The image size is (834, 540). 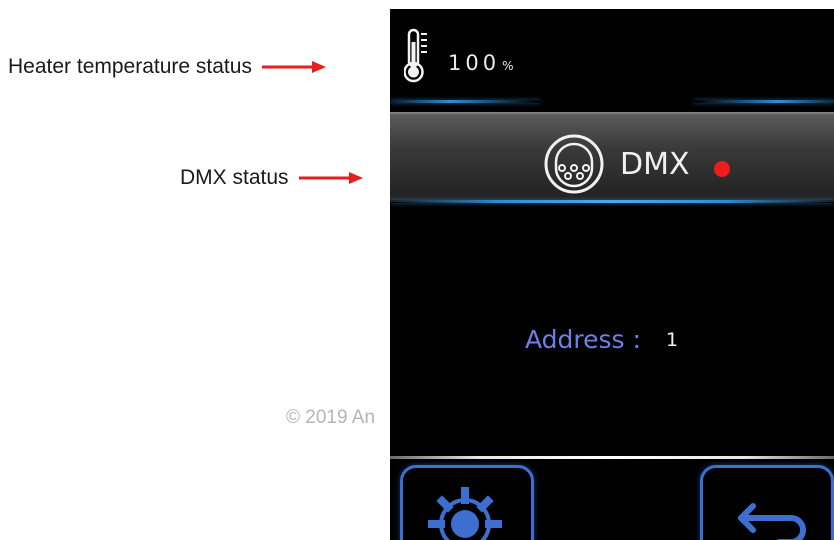 I want to click on settings-button, so click(x=467, y=502).